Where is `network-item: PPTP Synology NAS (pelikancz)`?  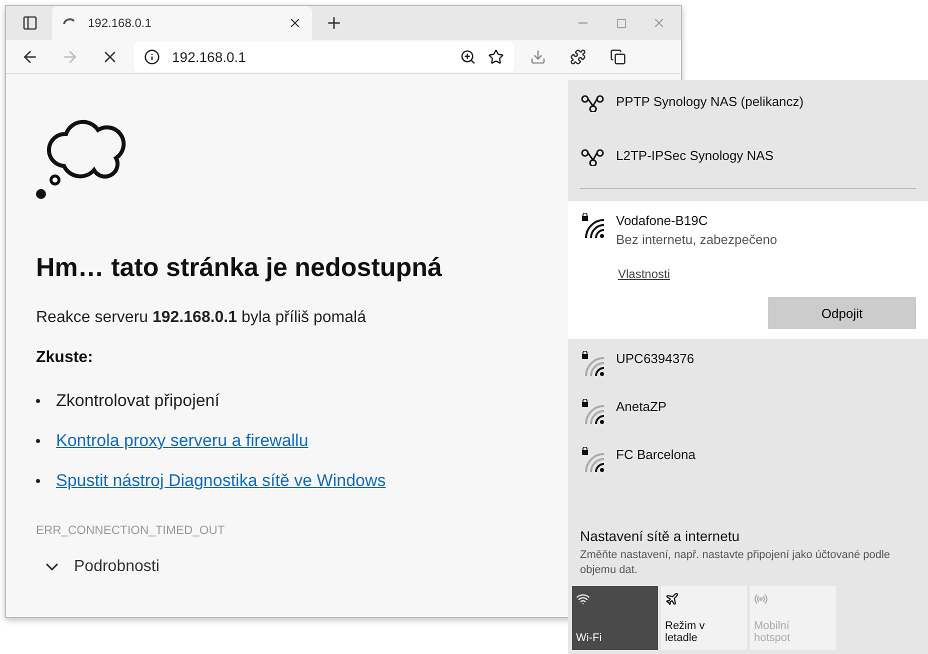
network-item: PPTP Synology NAS (pelikancz) is located at coordinates (748, 107).